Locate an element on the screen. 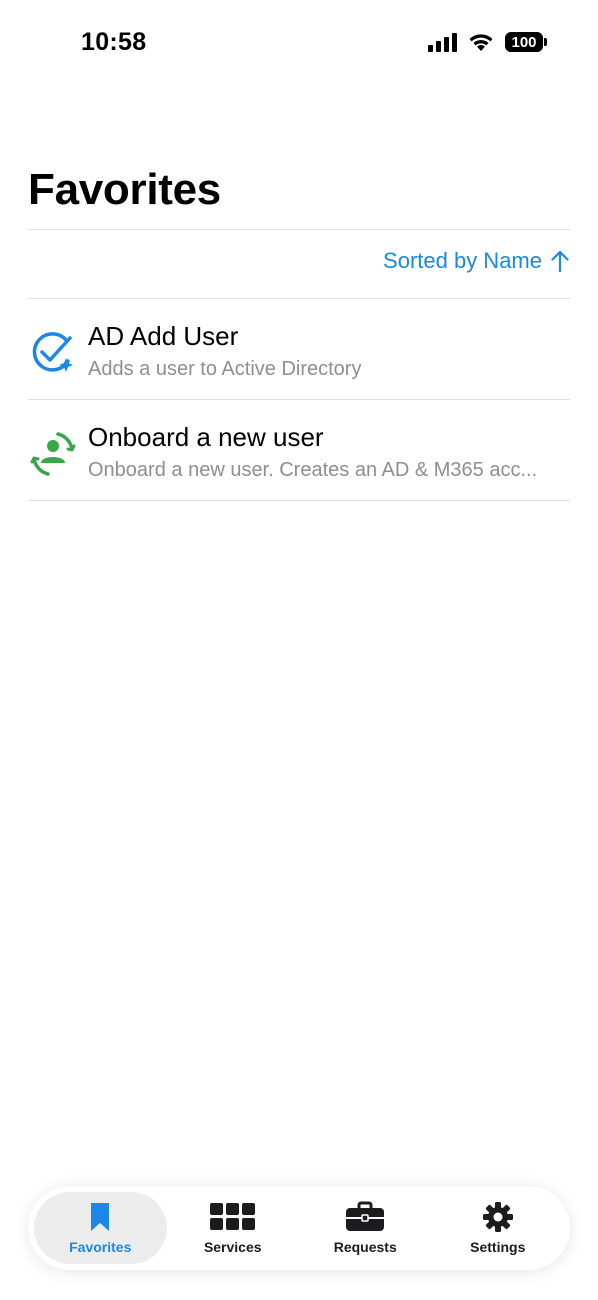 The image size is (598, 1300). sort-button: Sorted by Name is located at coordinates (476, 261).